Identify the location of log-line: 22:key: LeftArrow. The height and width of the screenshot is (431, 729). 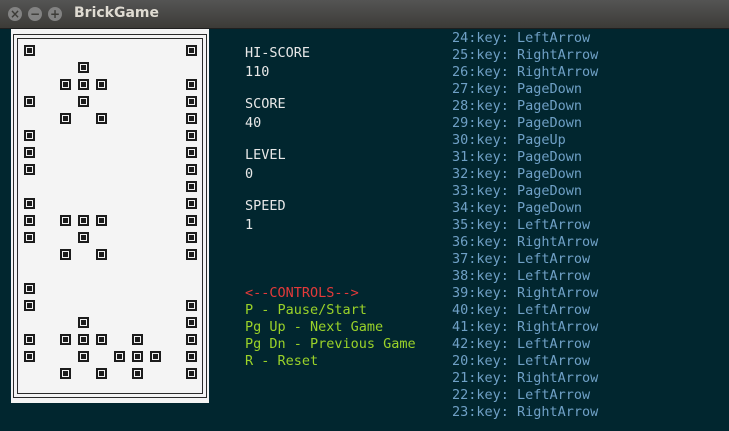
(521, 395).